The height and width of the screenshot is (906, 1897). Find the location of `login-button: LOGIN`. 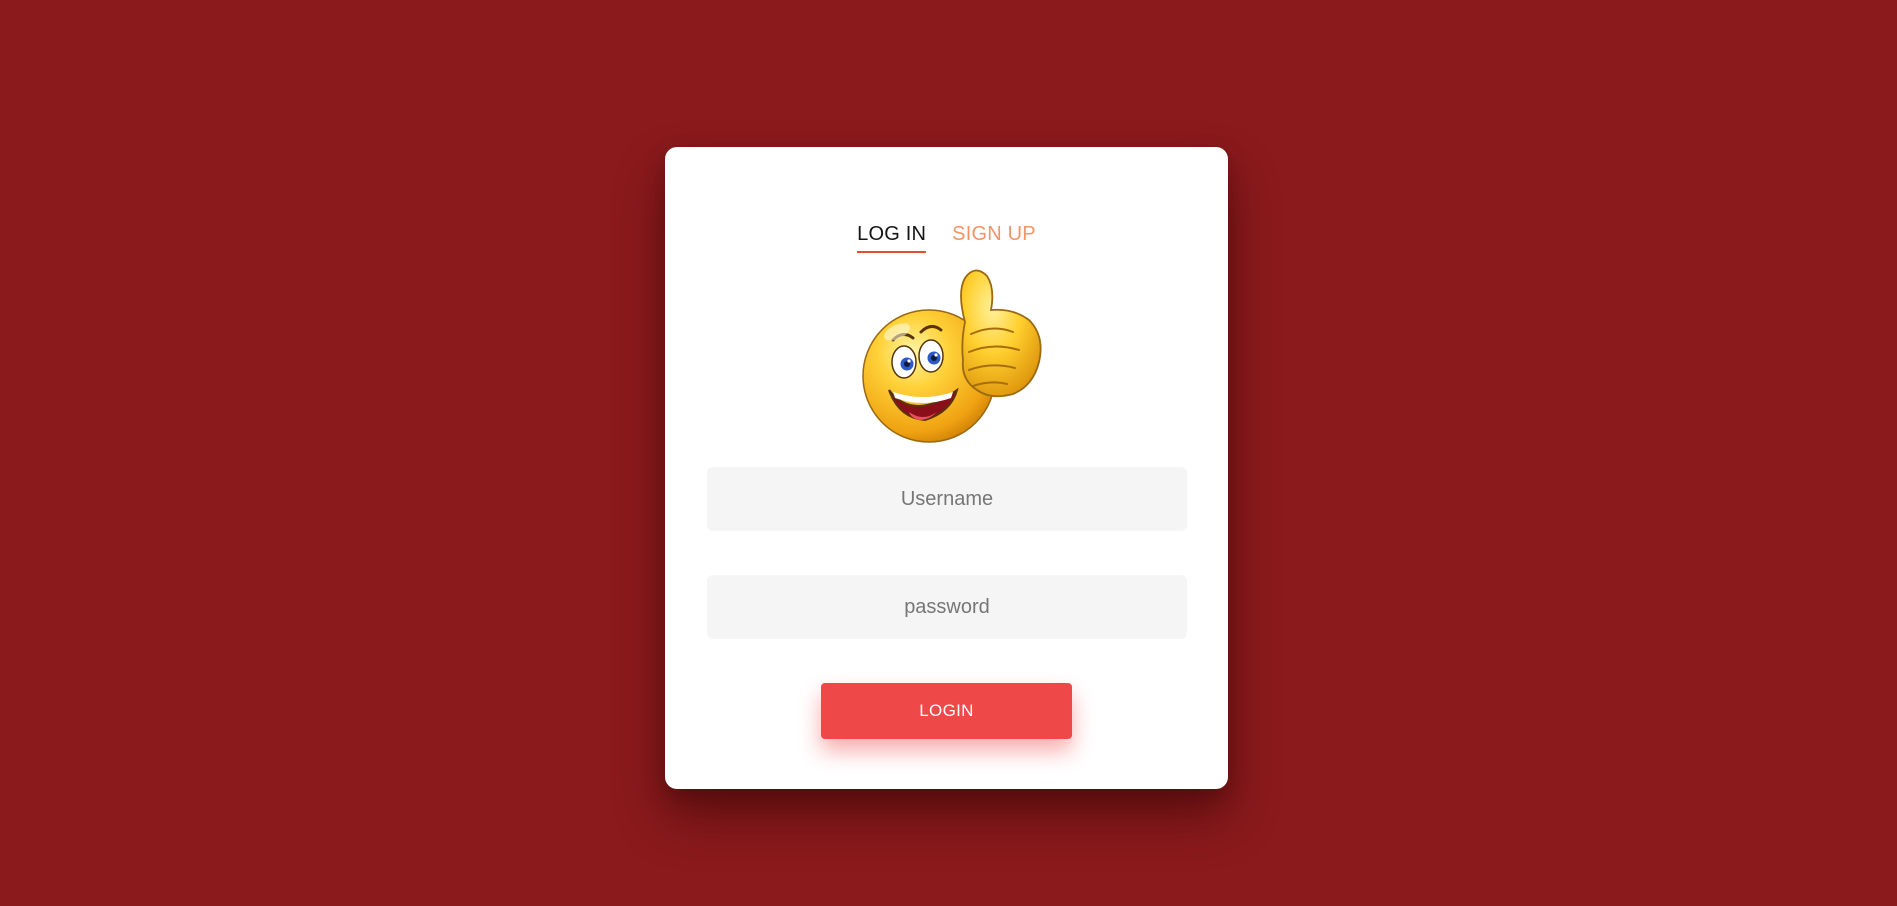

login-button: LOGIN is located at coordinates (946, 711).